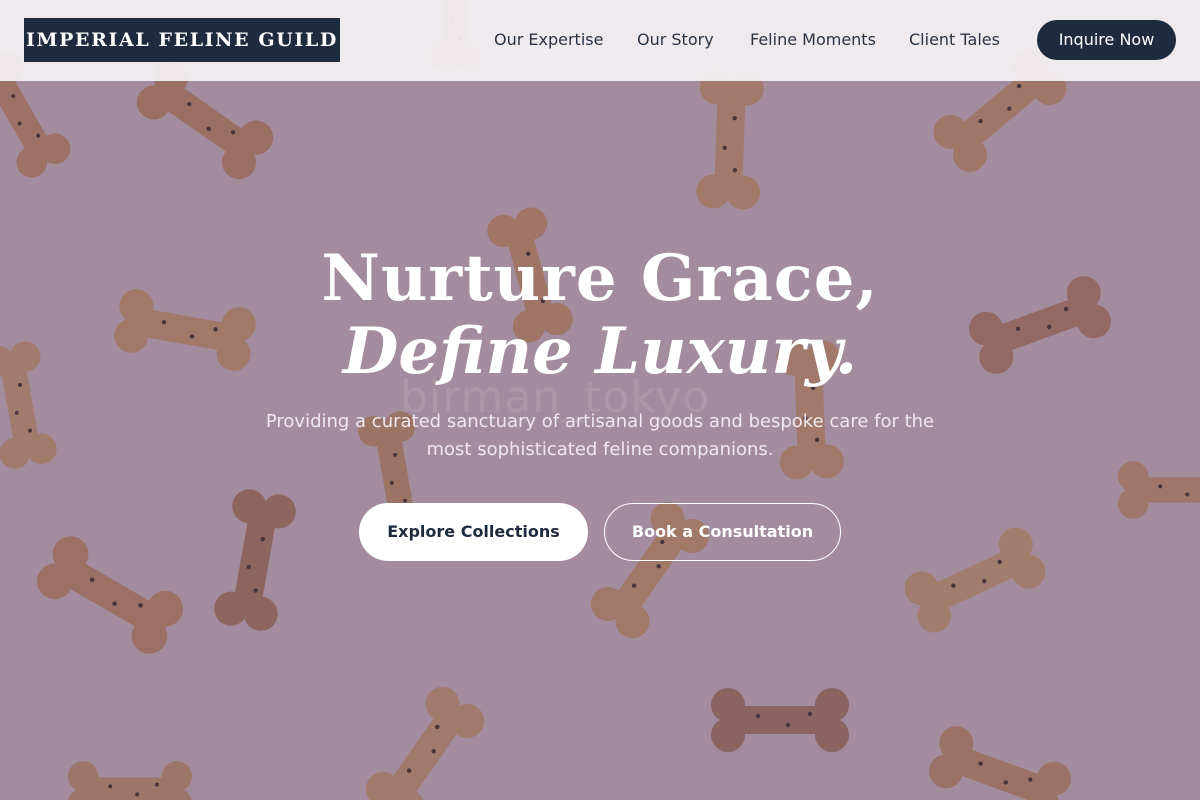 The width and height of the screenshot is (1200, 800). I want to click on nav-link-client-tales: Client Tales, so click(954, 40).